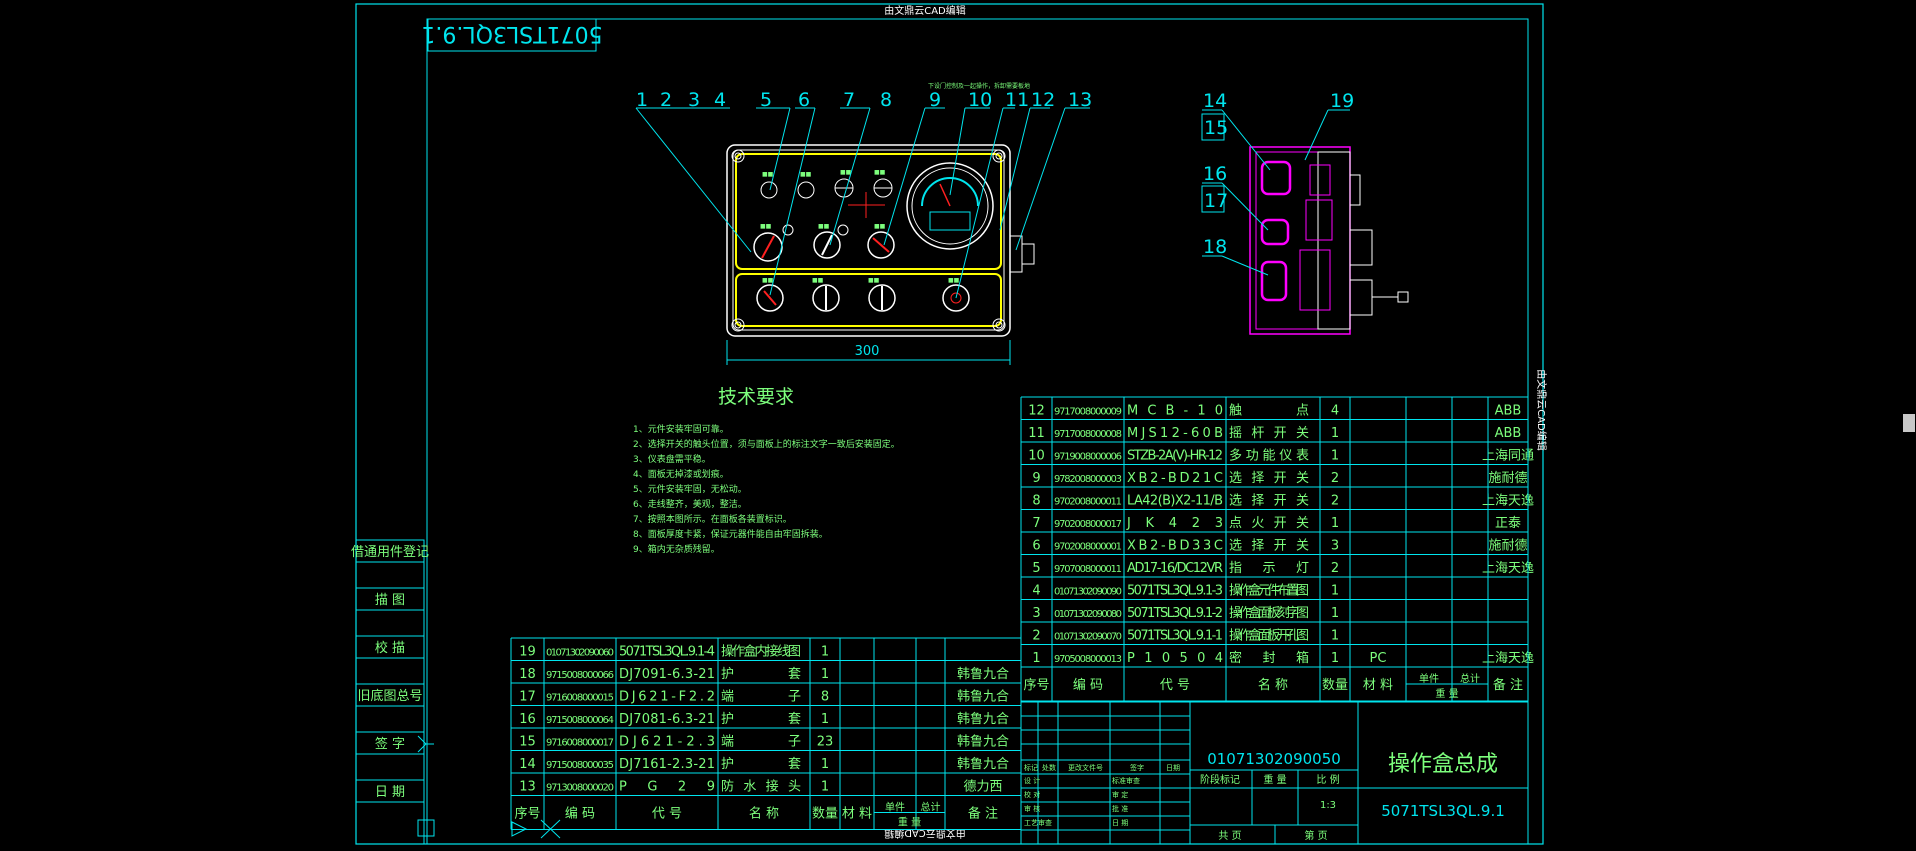  What do you see at coordinates (1508, 523) in the screenshot?
I see `upper-row-cell: 正泰` at bounding box center [1508, 523].